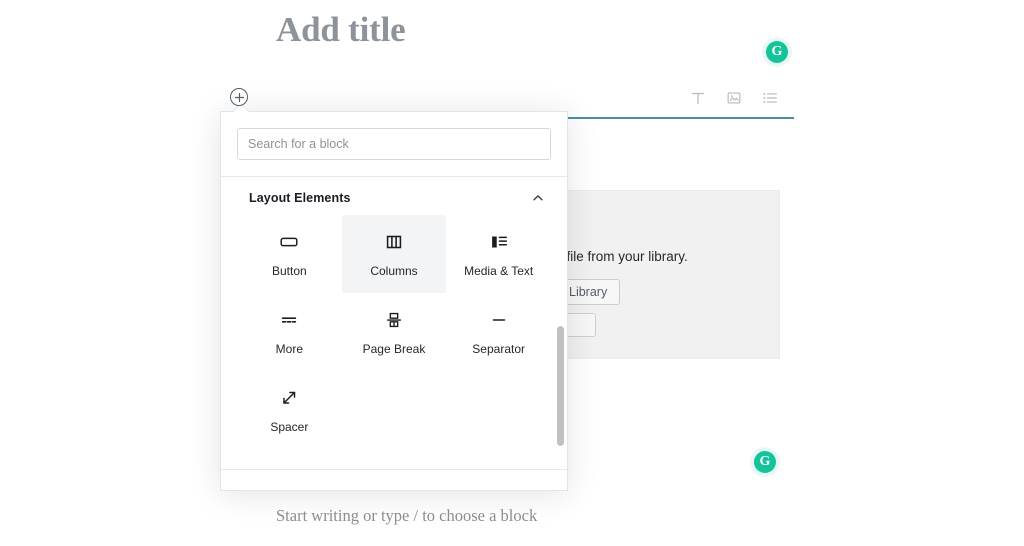 This screenshot has width=1024, height=546. I want to click on block-item-label: Button, so click(289, 271).